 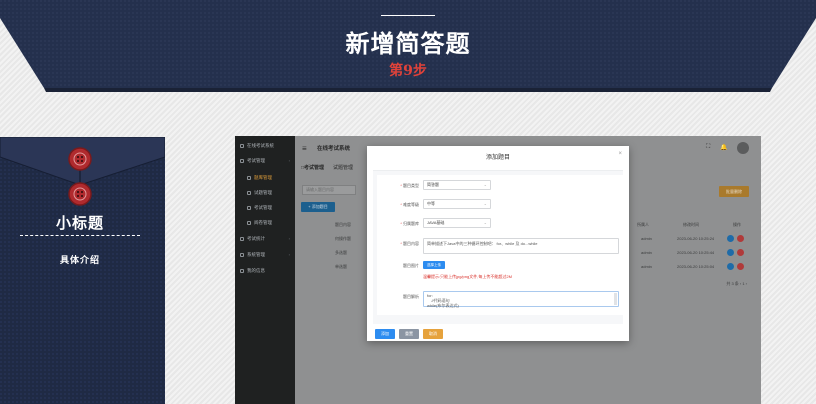 What do you see at coordinates (497, 158) in the screenshot?
I see `modal-title: 添加题目` at bounding box center [497, 158].